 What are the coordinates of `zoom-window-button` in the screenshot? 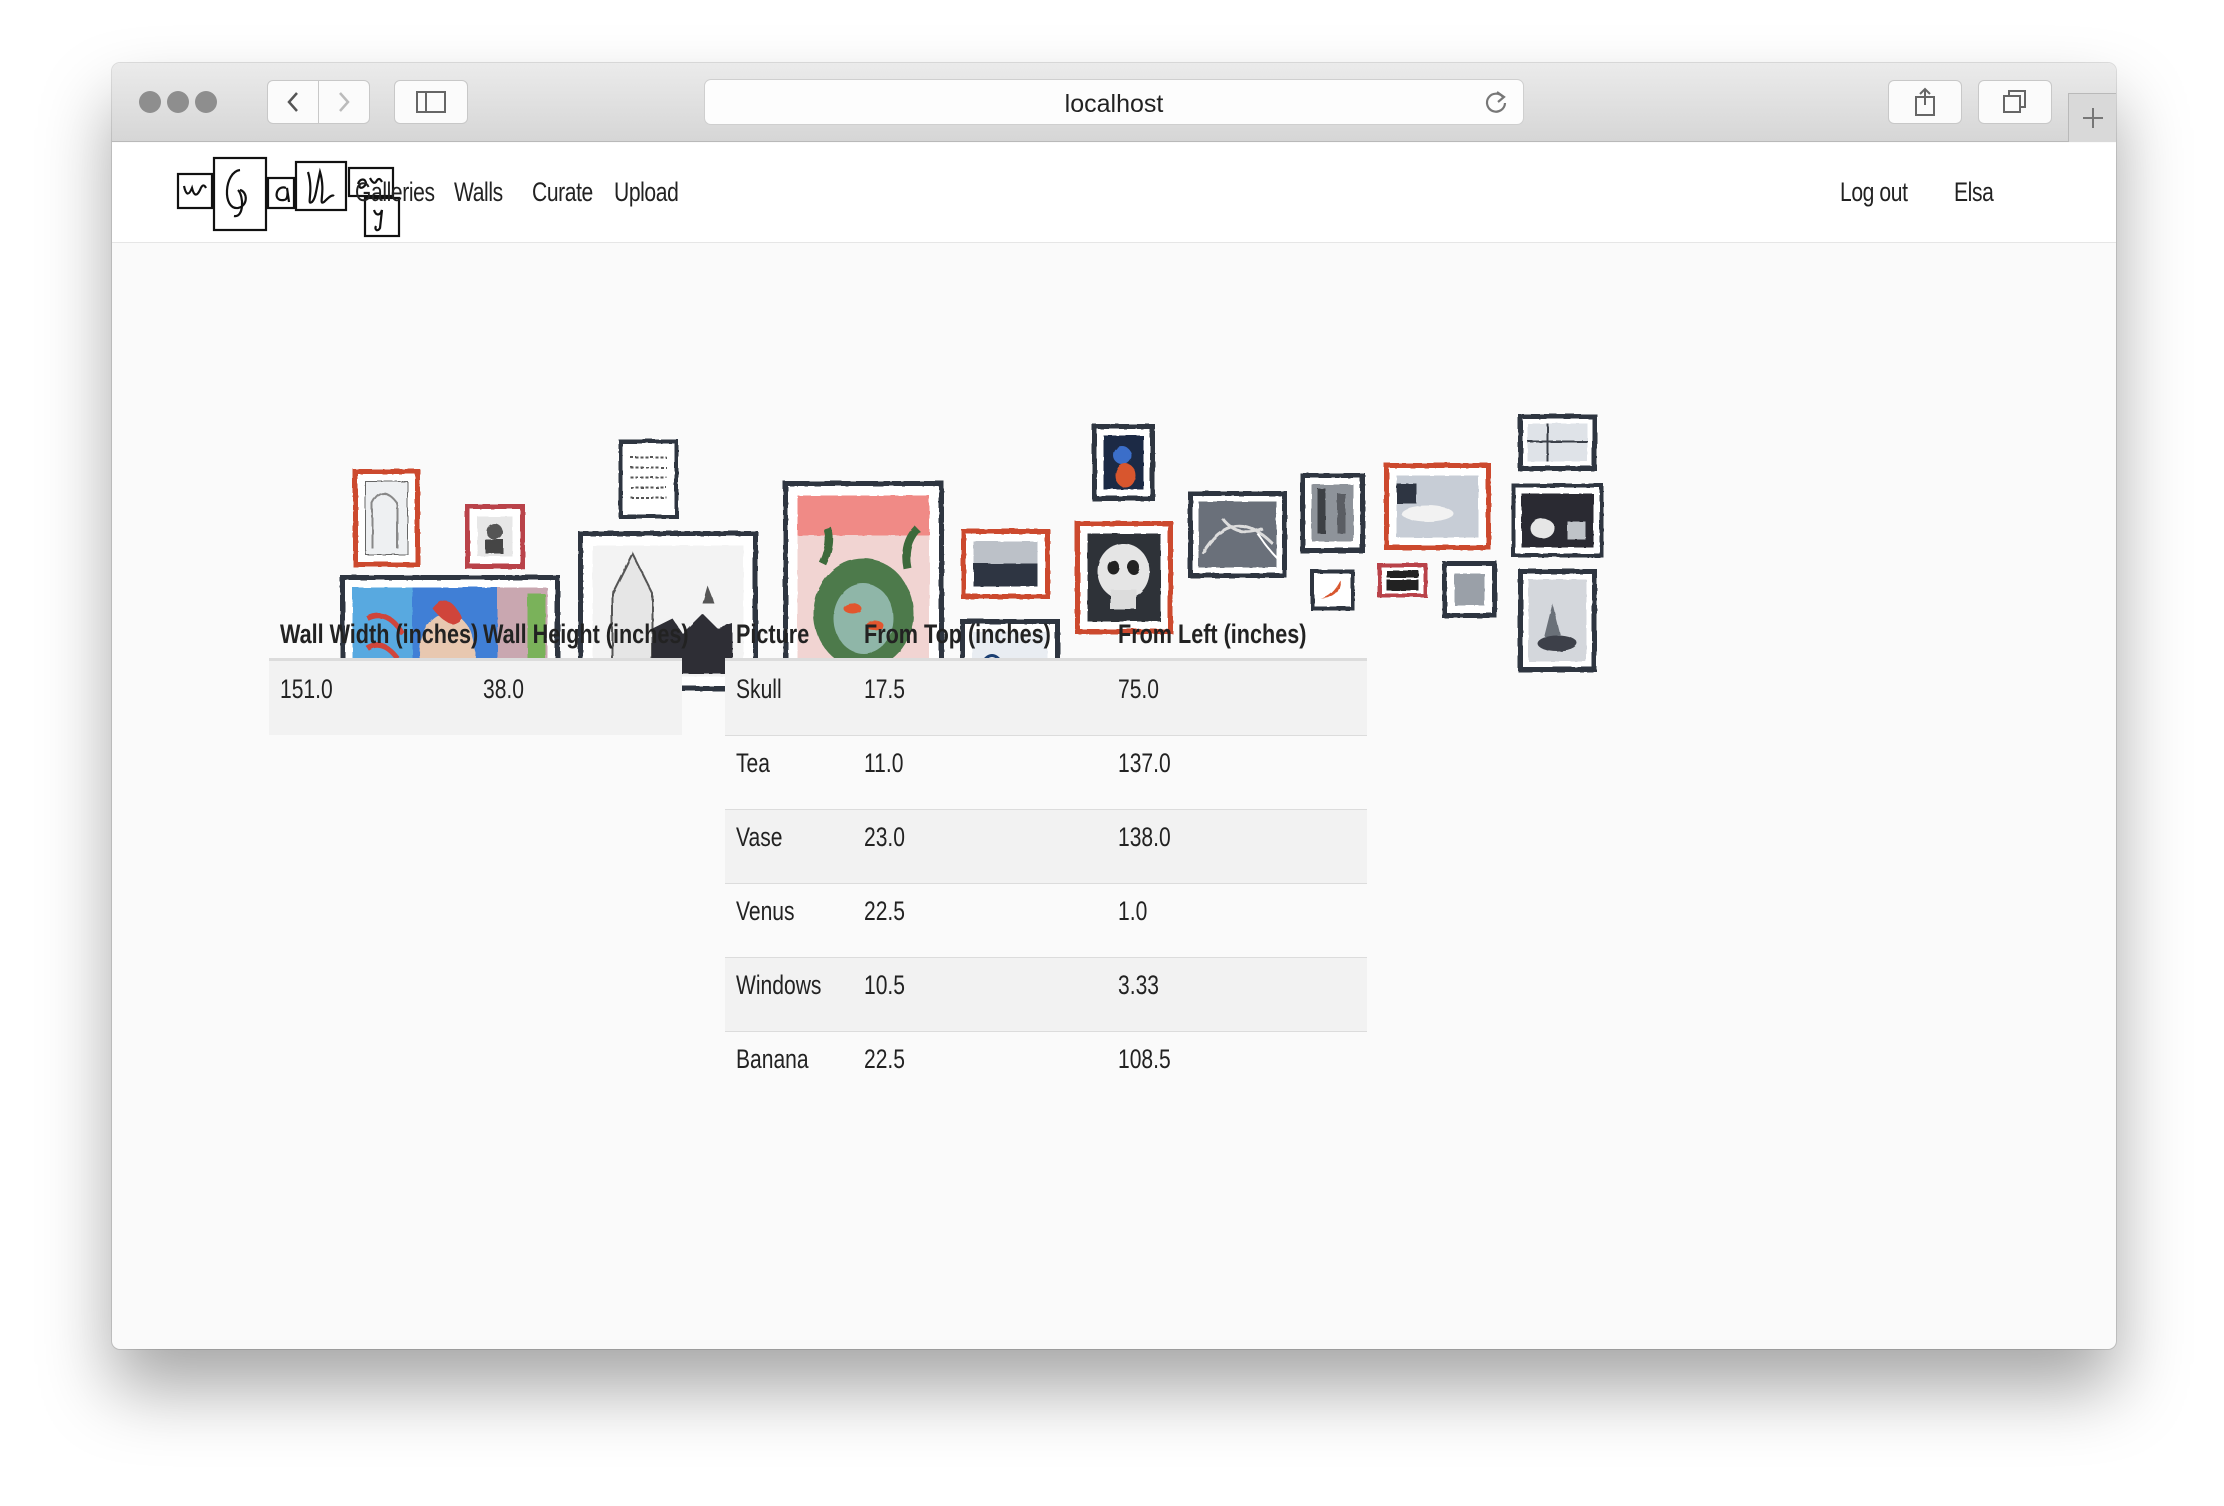 It's located at (206, 102).